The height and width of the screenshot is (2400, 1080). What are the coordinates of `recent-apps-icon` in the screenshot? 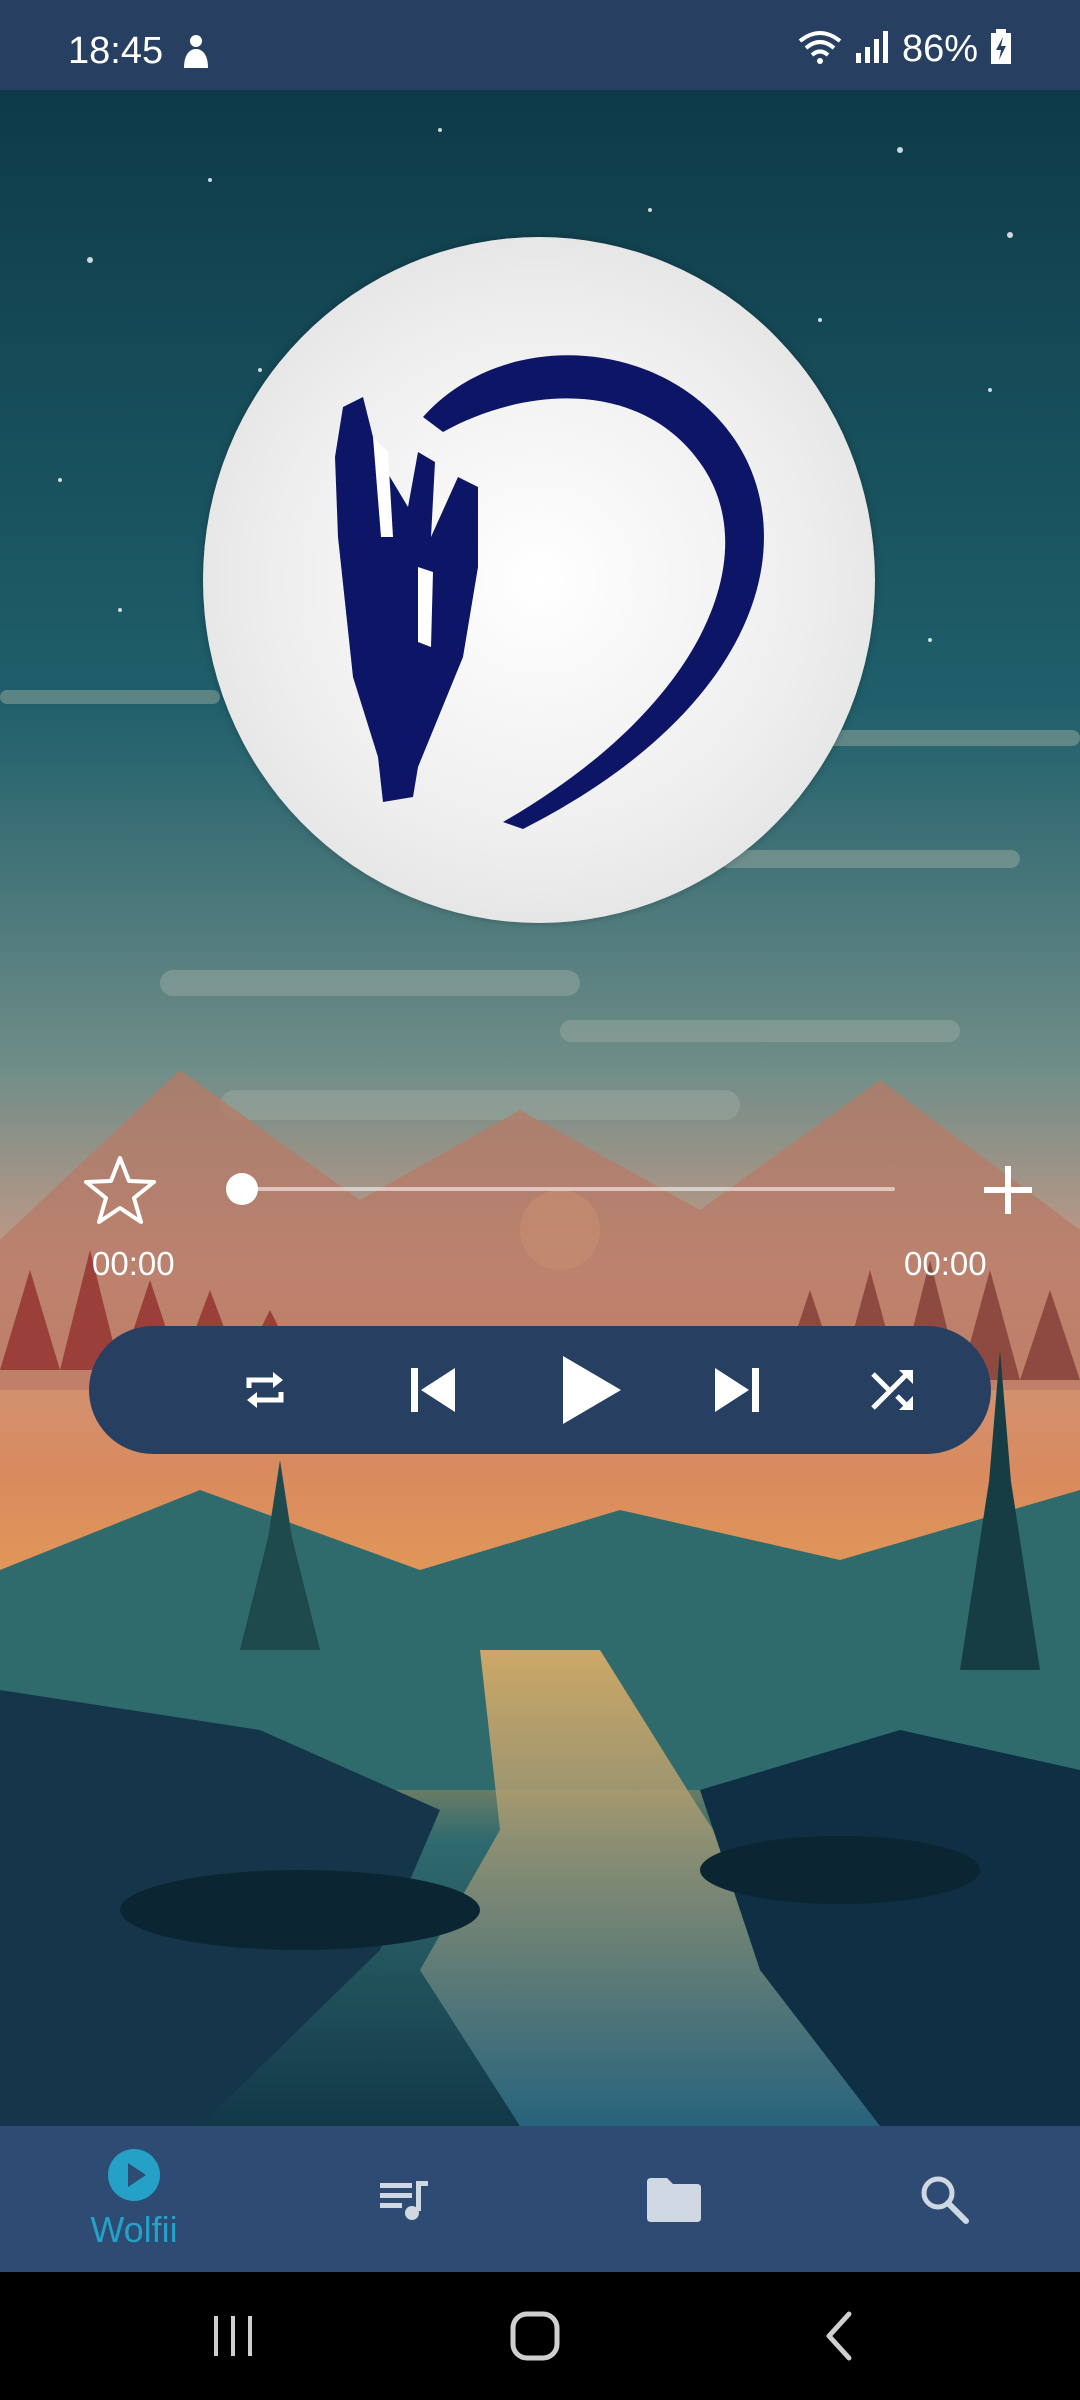 It's located at (233, 2336).